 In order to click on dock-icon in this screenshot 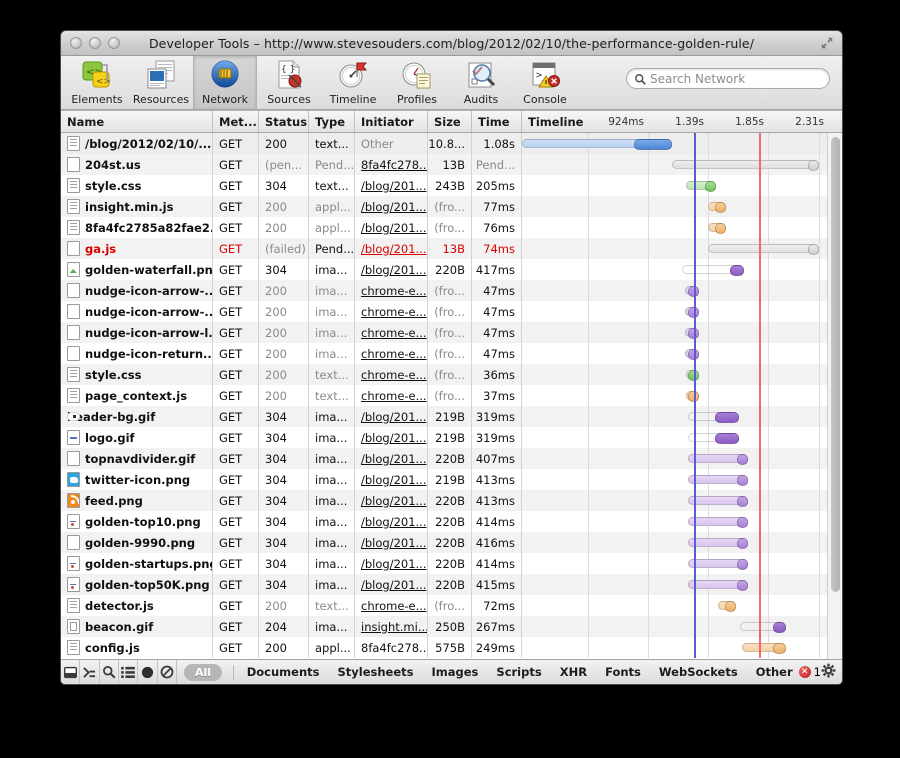, I will do `click(71, 672)`.